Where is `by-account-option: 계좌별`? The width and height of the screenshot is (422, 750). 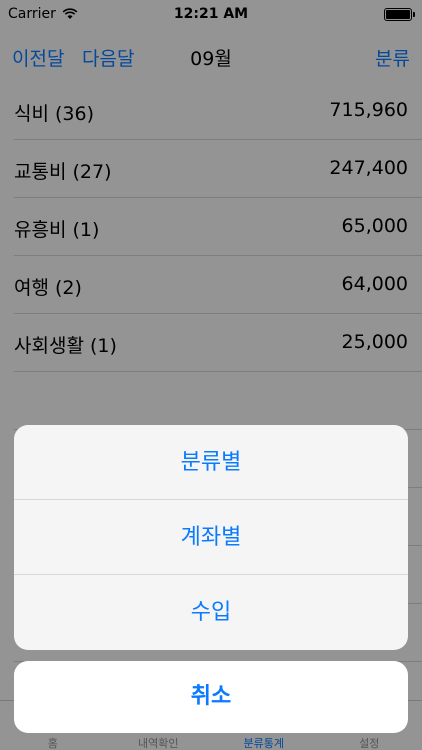
by-account-option: 계좌별 is located at coordinates (211, 537).